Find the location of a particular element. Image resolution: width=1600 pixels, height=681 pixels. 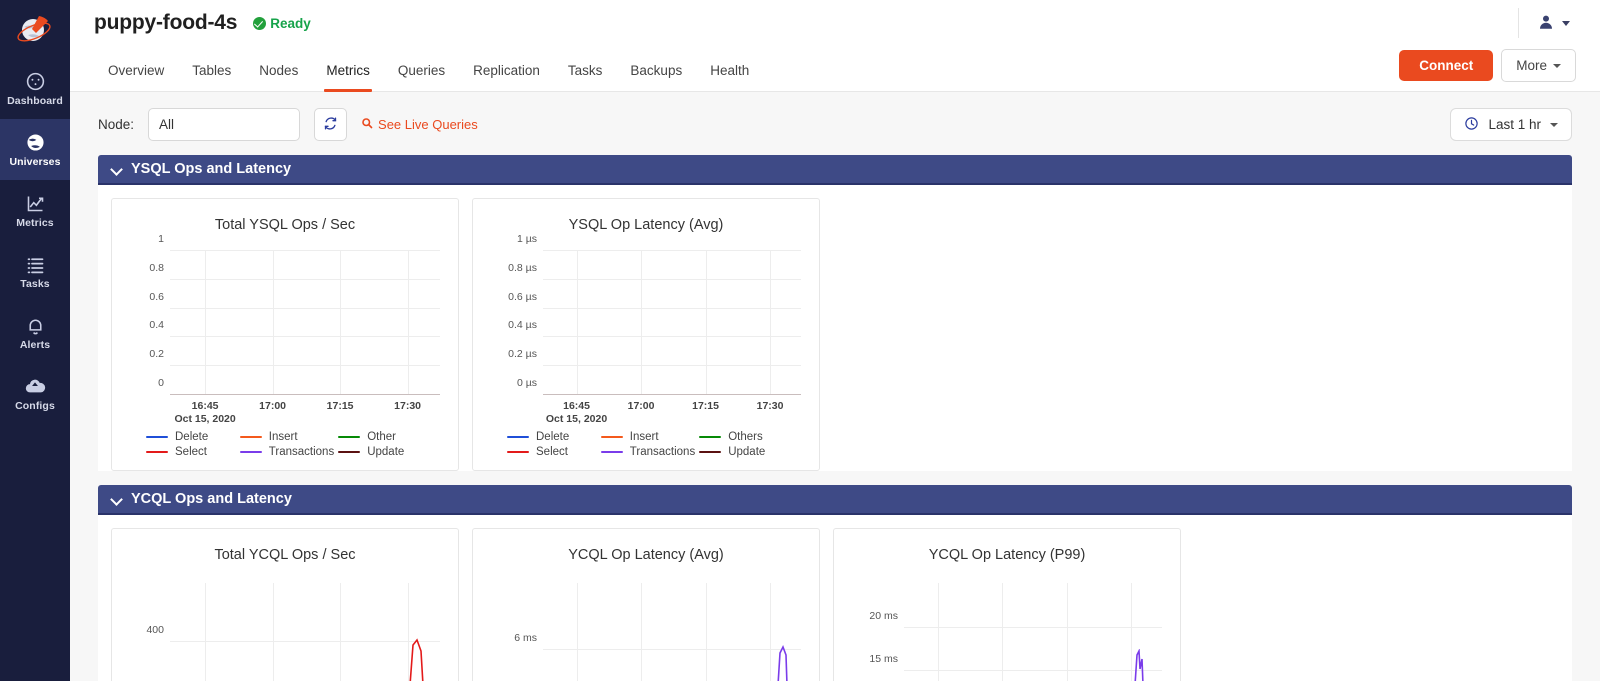

x-tick: 17:15 is located at coordinates (705, 406).